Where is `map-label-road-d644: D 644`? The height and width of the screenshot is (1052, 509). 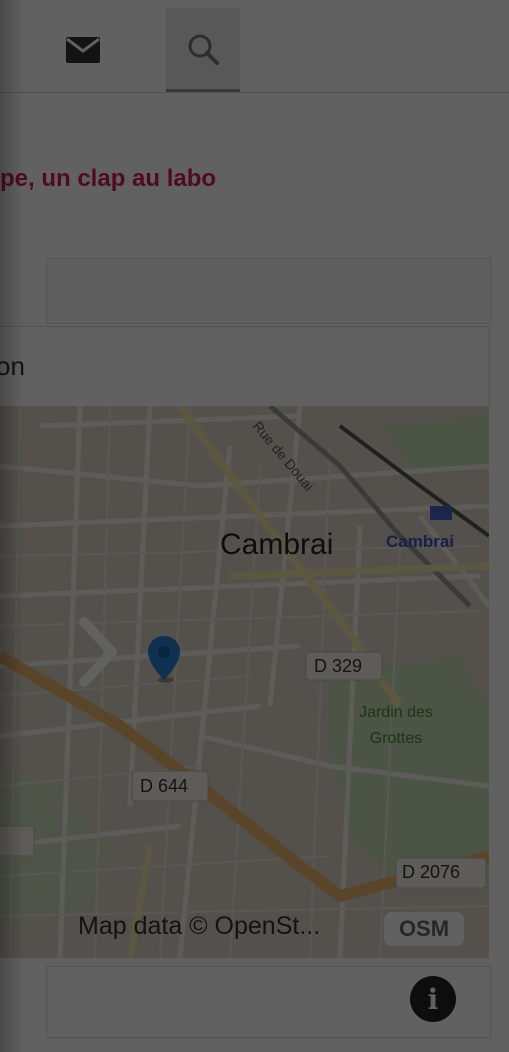
map-label-road-d644: D 644 is located at coordinates (164, 786).